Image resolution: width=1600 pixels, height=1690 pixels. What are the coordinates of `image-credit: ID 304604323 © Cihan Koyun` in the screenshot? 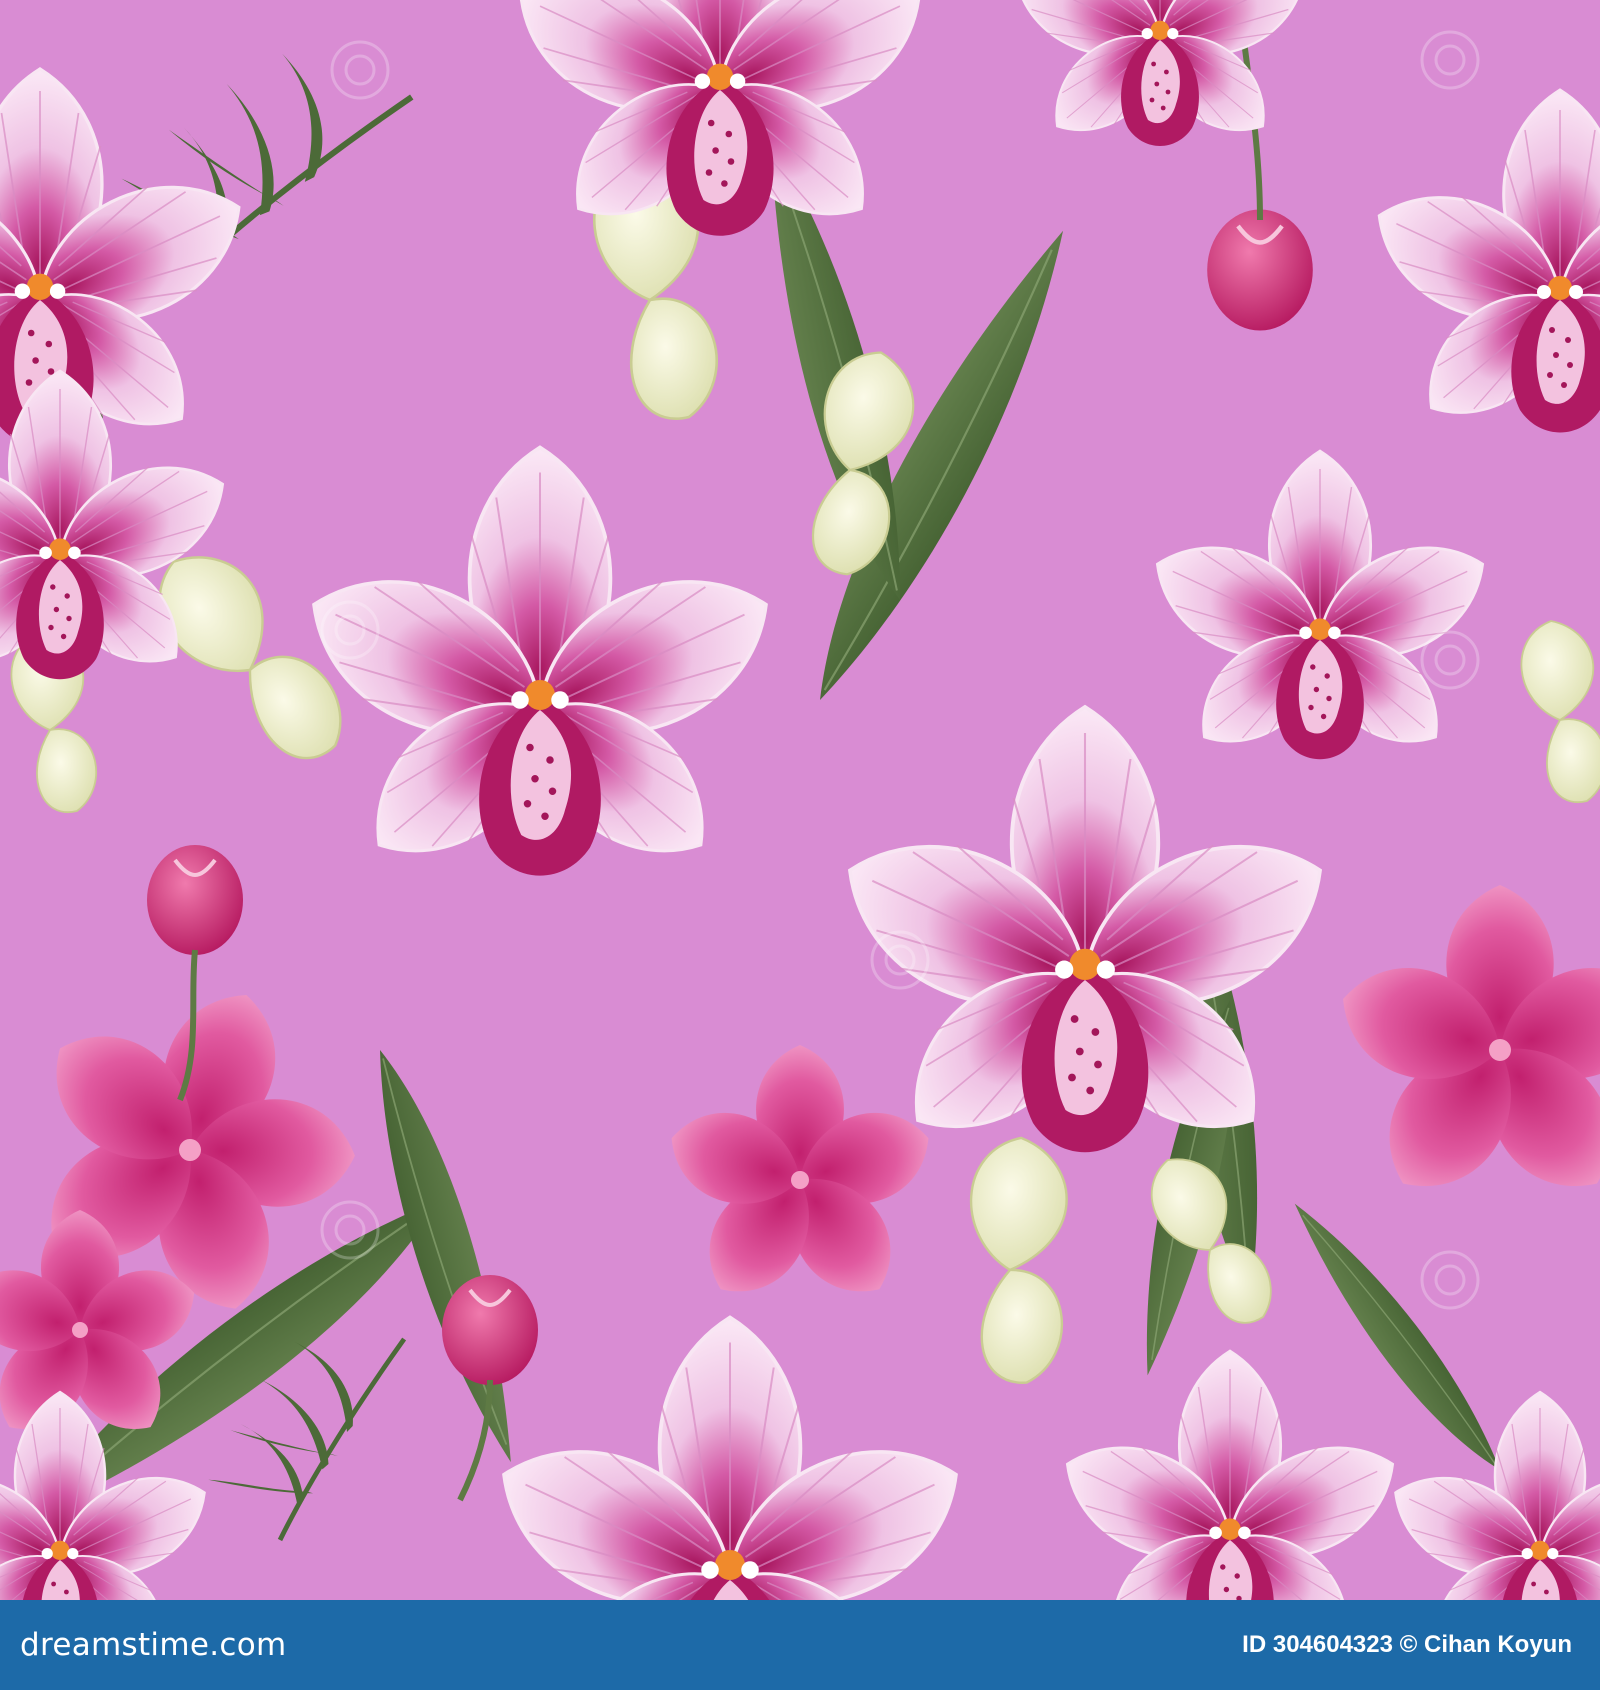 It's located at (1407, 1645).